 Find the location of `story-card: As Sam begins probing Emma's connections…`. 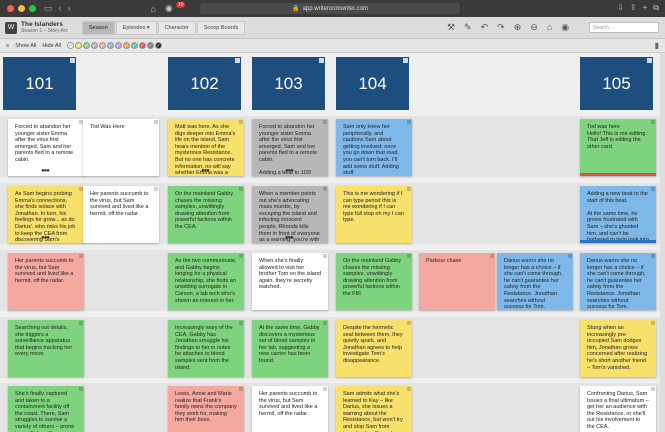

story-card: As Sam begins probing Emma's connections… is located at coordinates (46, 214).